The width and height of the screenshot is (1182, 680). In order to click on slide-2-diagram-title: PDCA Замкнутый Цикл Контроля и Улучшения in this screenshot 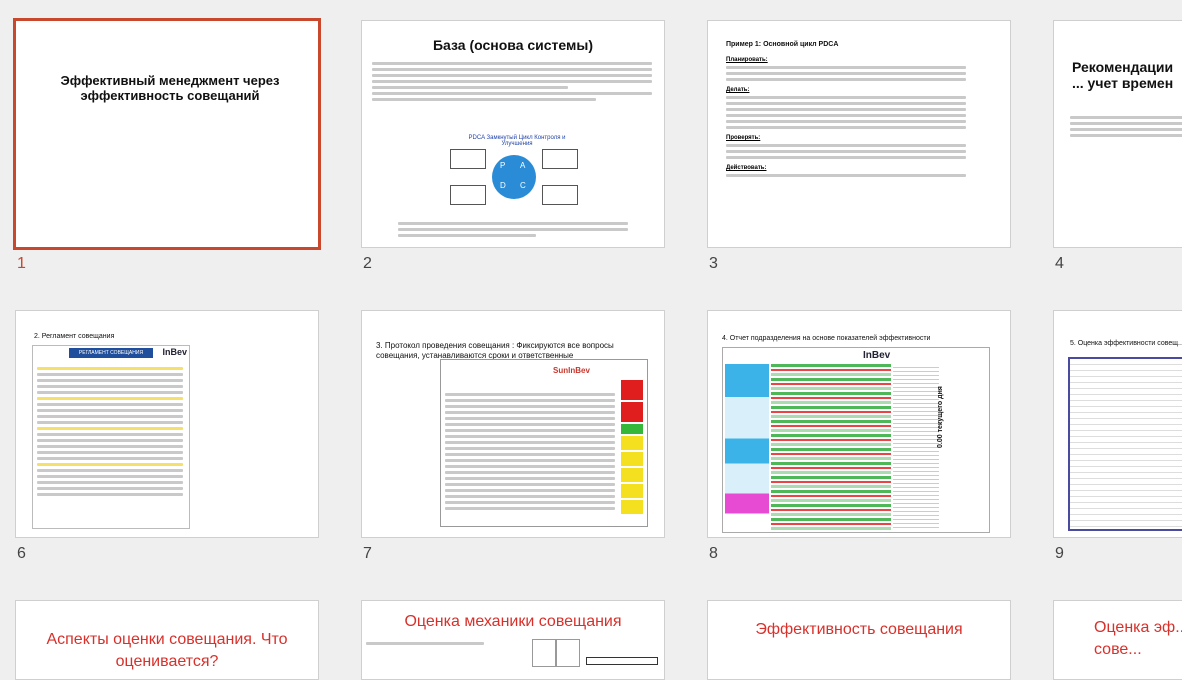, I will do `click(517, 141)`.